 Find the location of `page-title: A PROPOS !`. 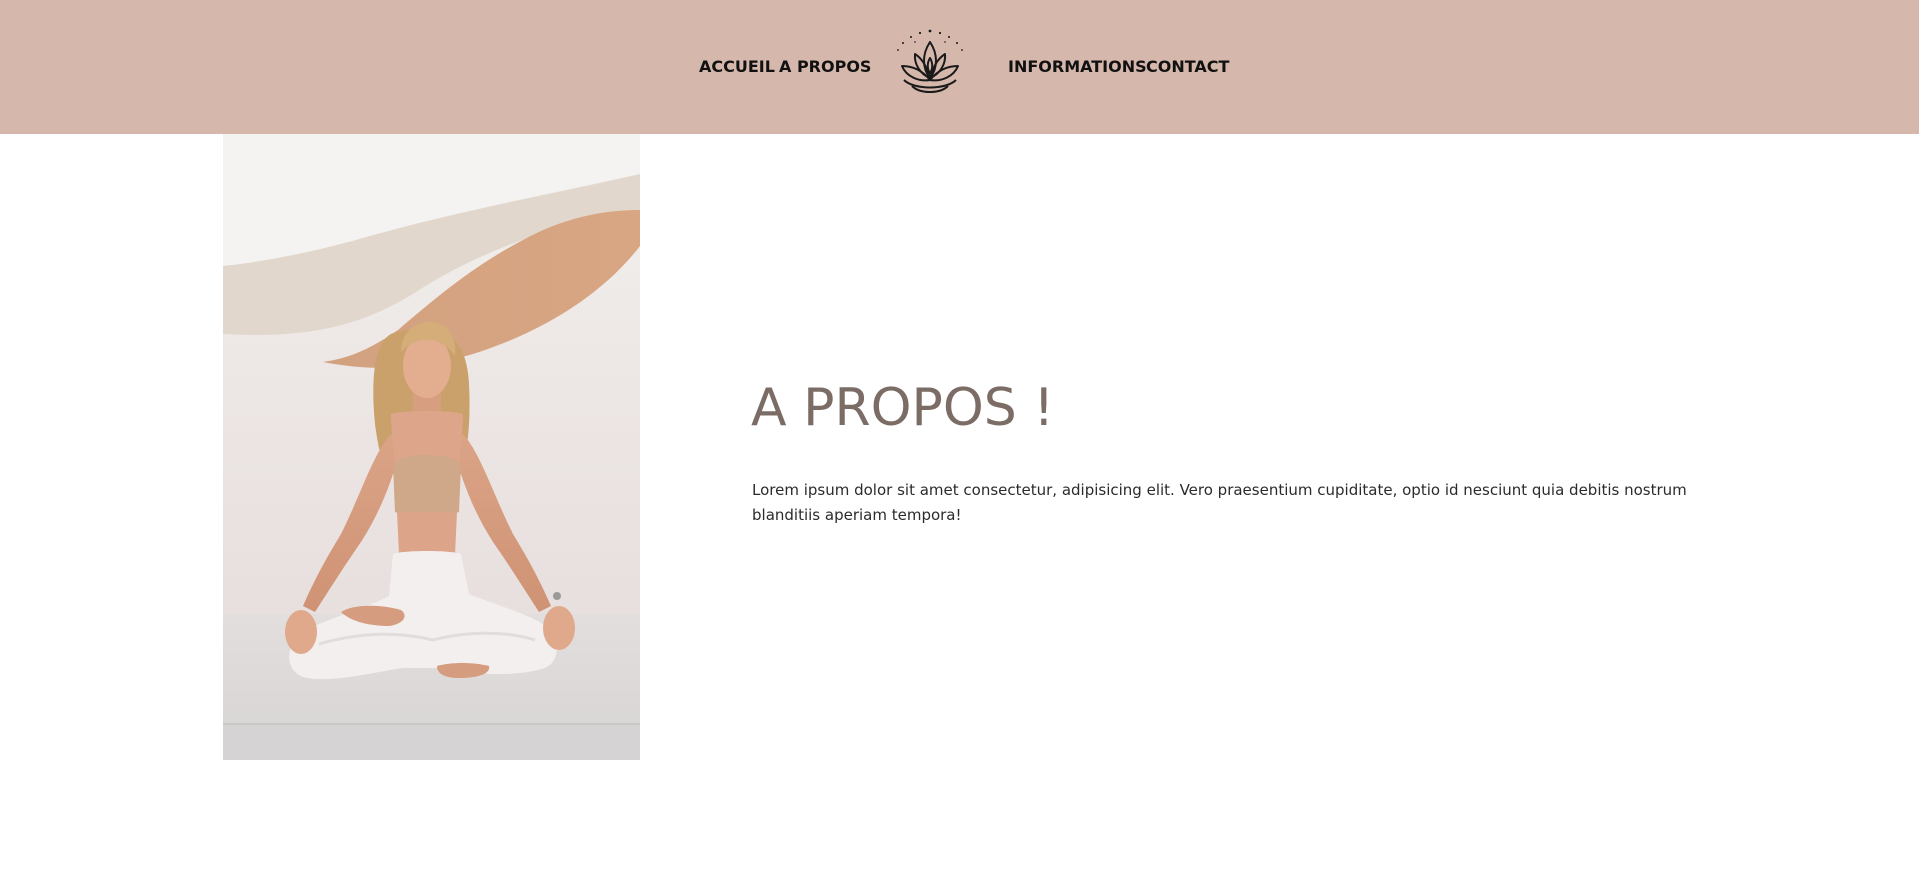

page-title: A PROPOS ! is located at coordinates (903, 408).